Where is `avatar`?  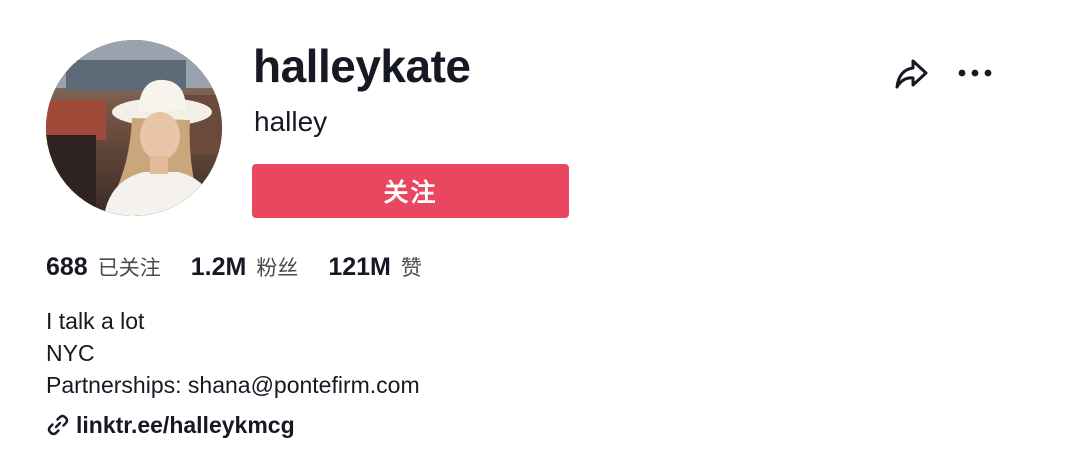
avatar is located at coordinates (134, 128).